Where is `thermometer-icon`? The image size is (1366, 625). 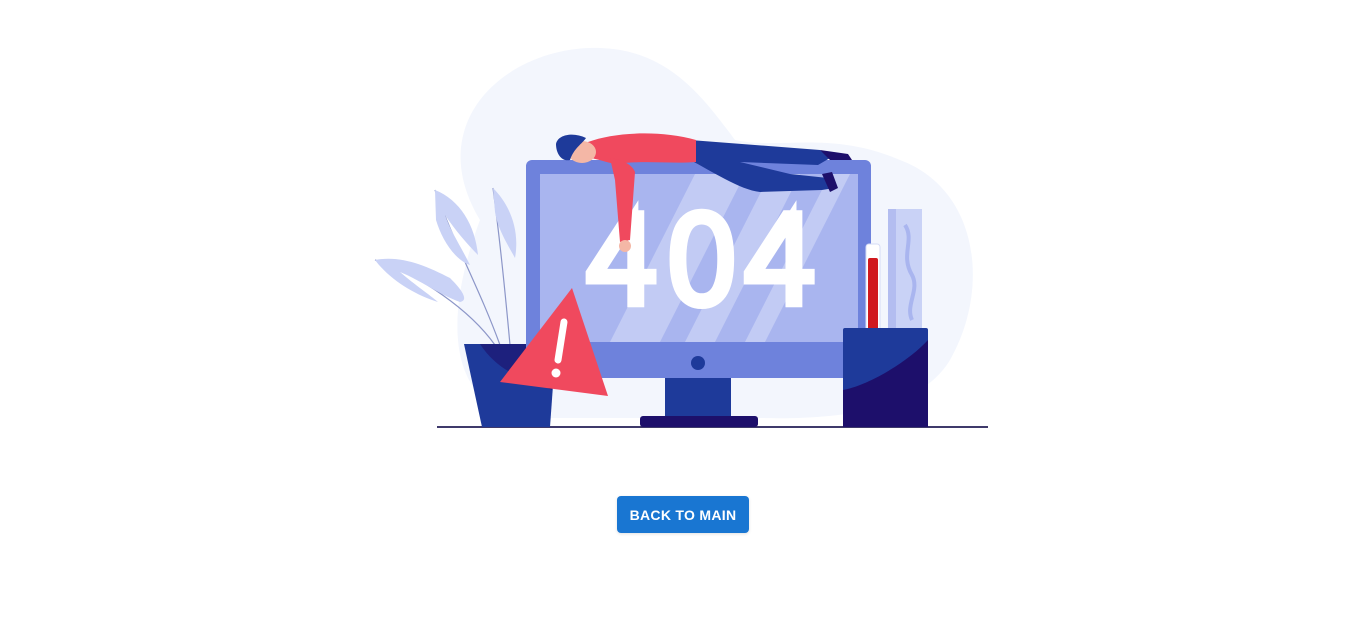 thermometer-icon is located at coordinates (873, 290).